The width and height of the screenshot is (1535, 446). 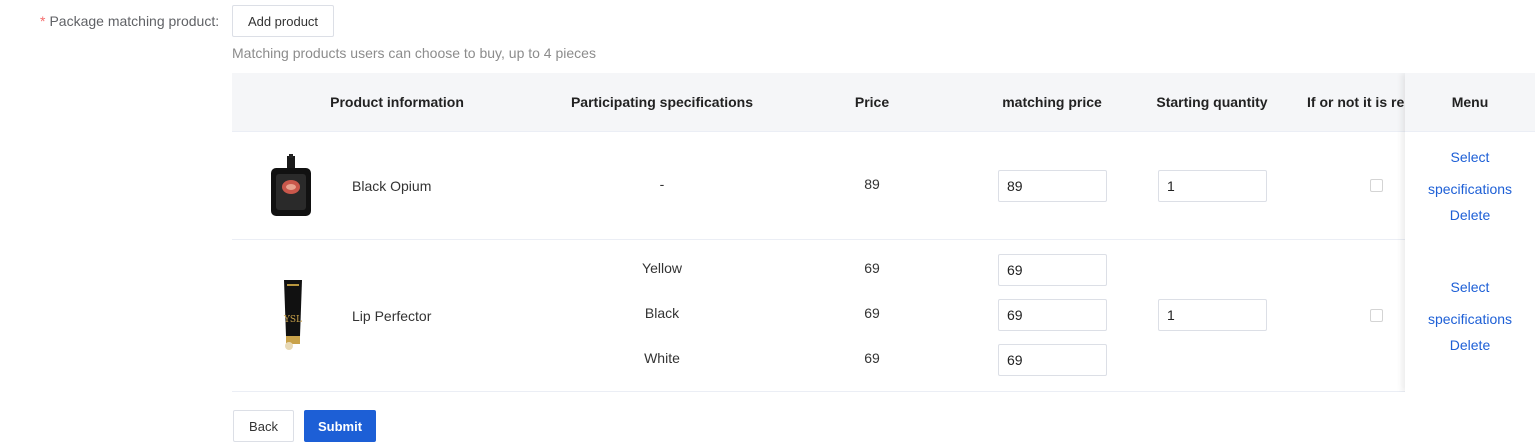 What do you see at coordinates (397, 102) in the screenshot?
I see `header-product-info: Product information` at bounding box center [397, 102].